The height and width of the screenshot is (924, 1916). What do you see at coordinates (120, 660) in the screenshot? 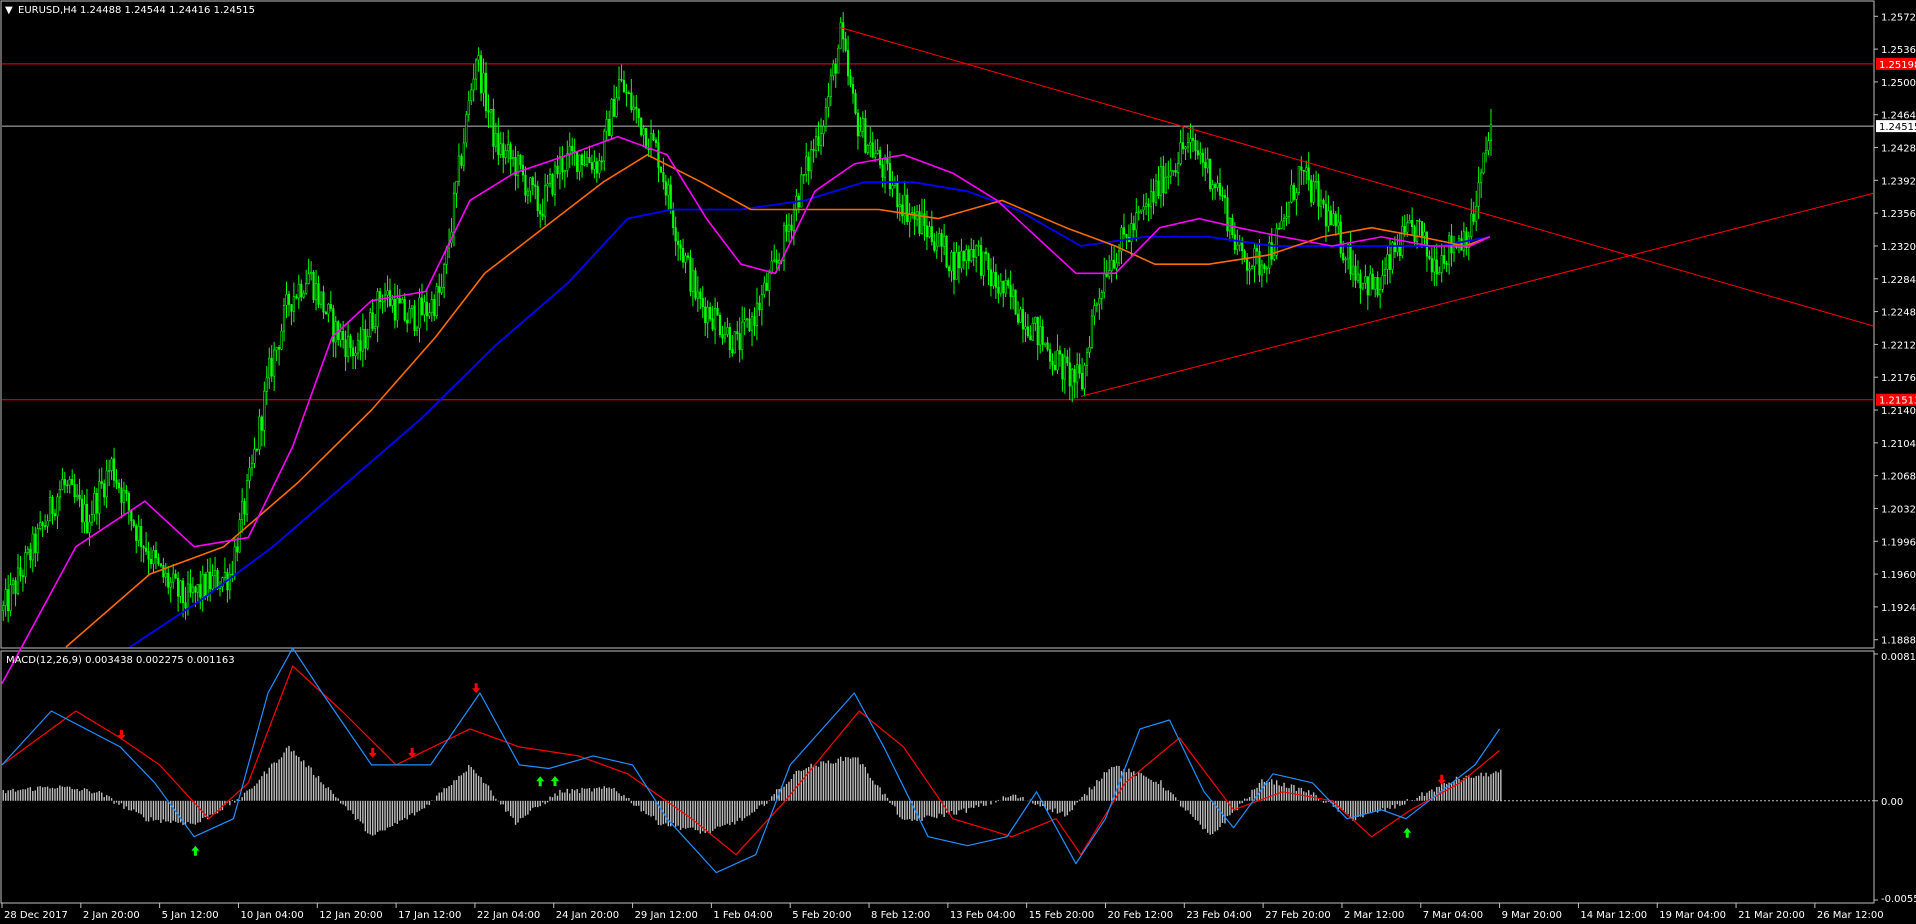
I see `macd-indicator-label: MACD(12,26,9) 0.003438 0.002275 0.001163` at bounding box center [120, 660].